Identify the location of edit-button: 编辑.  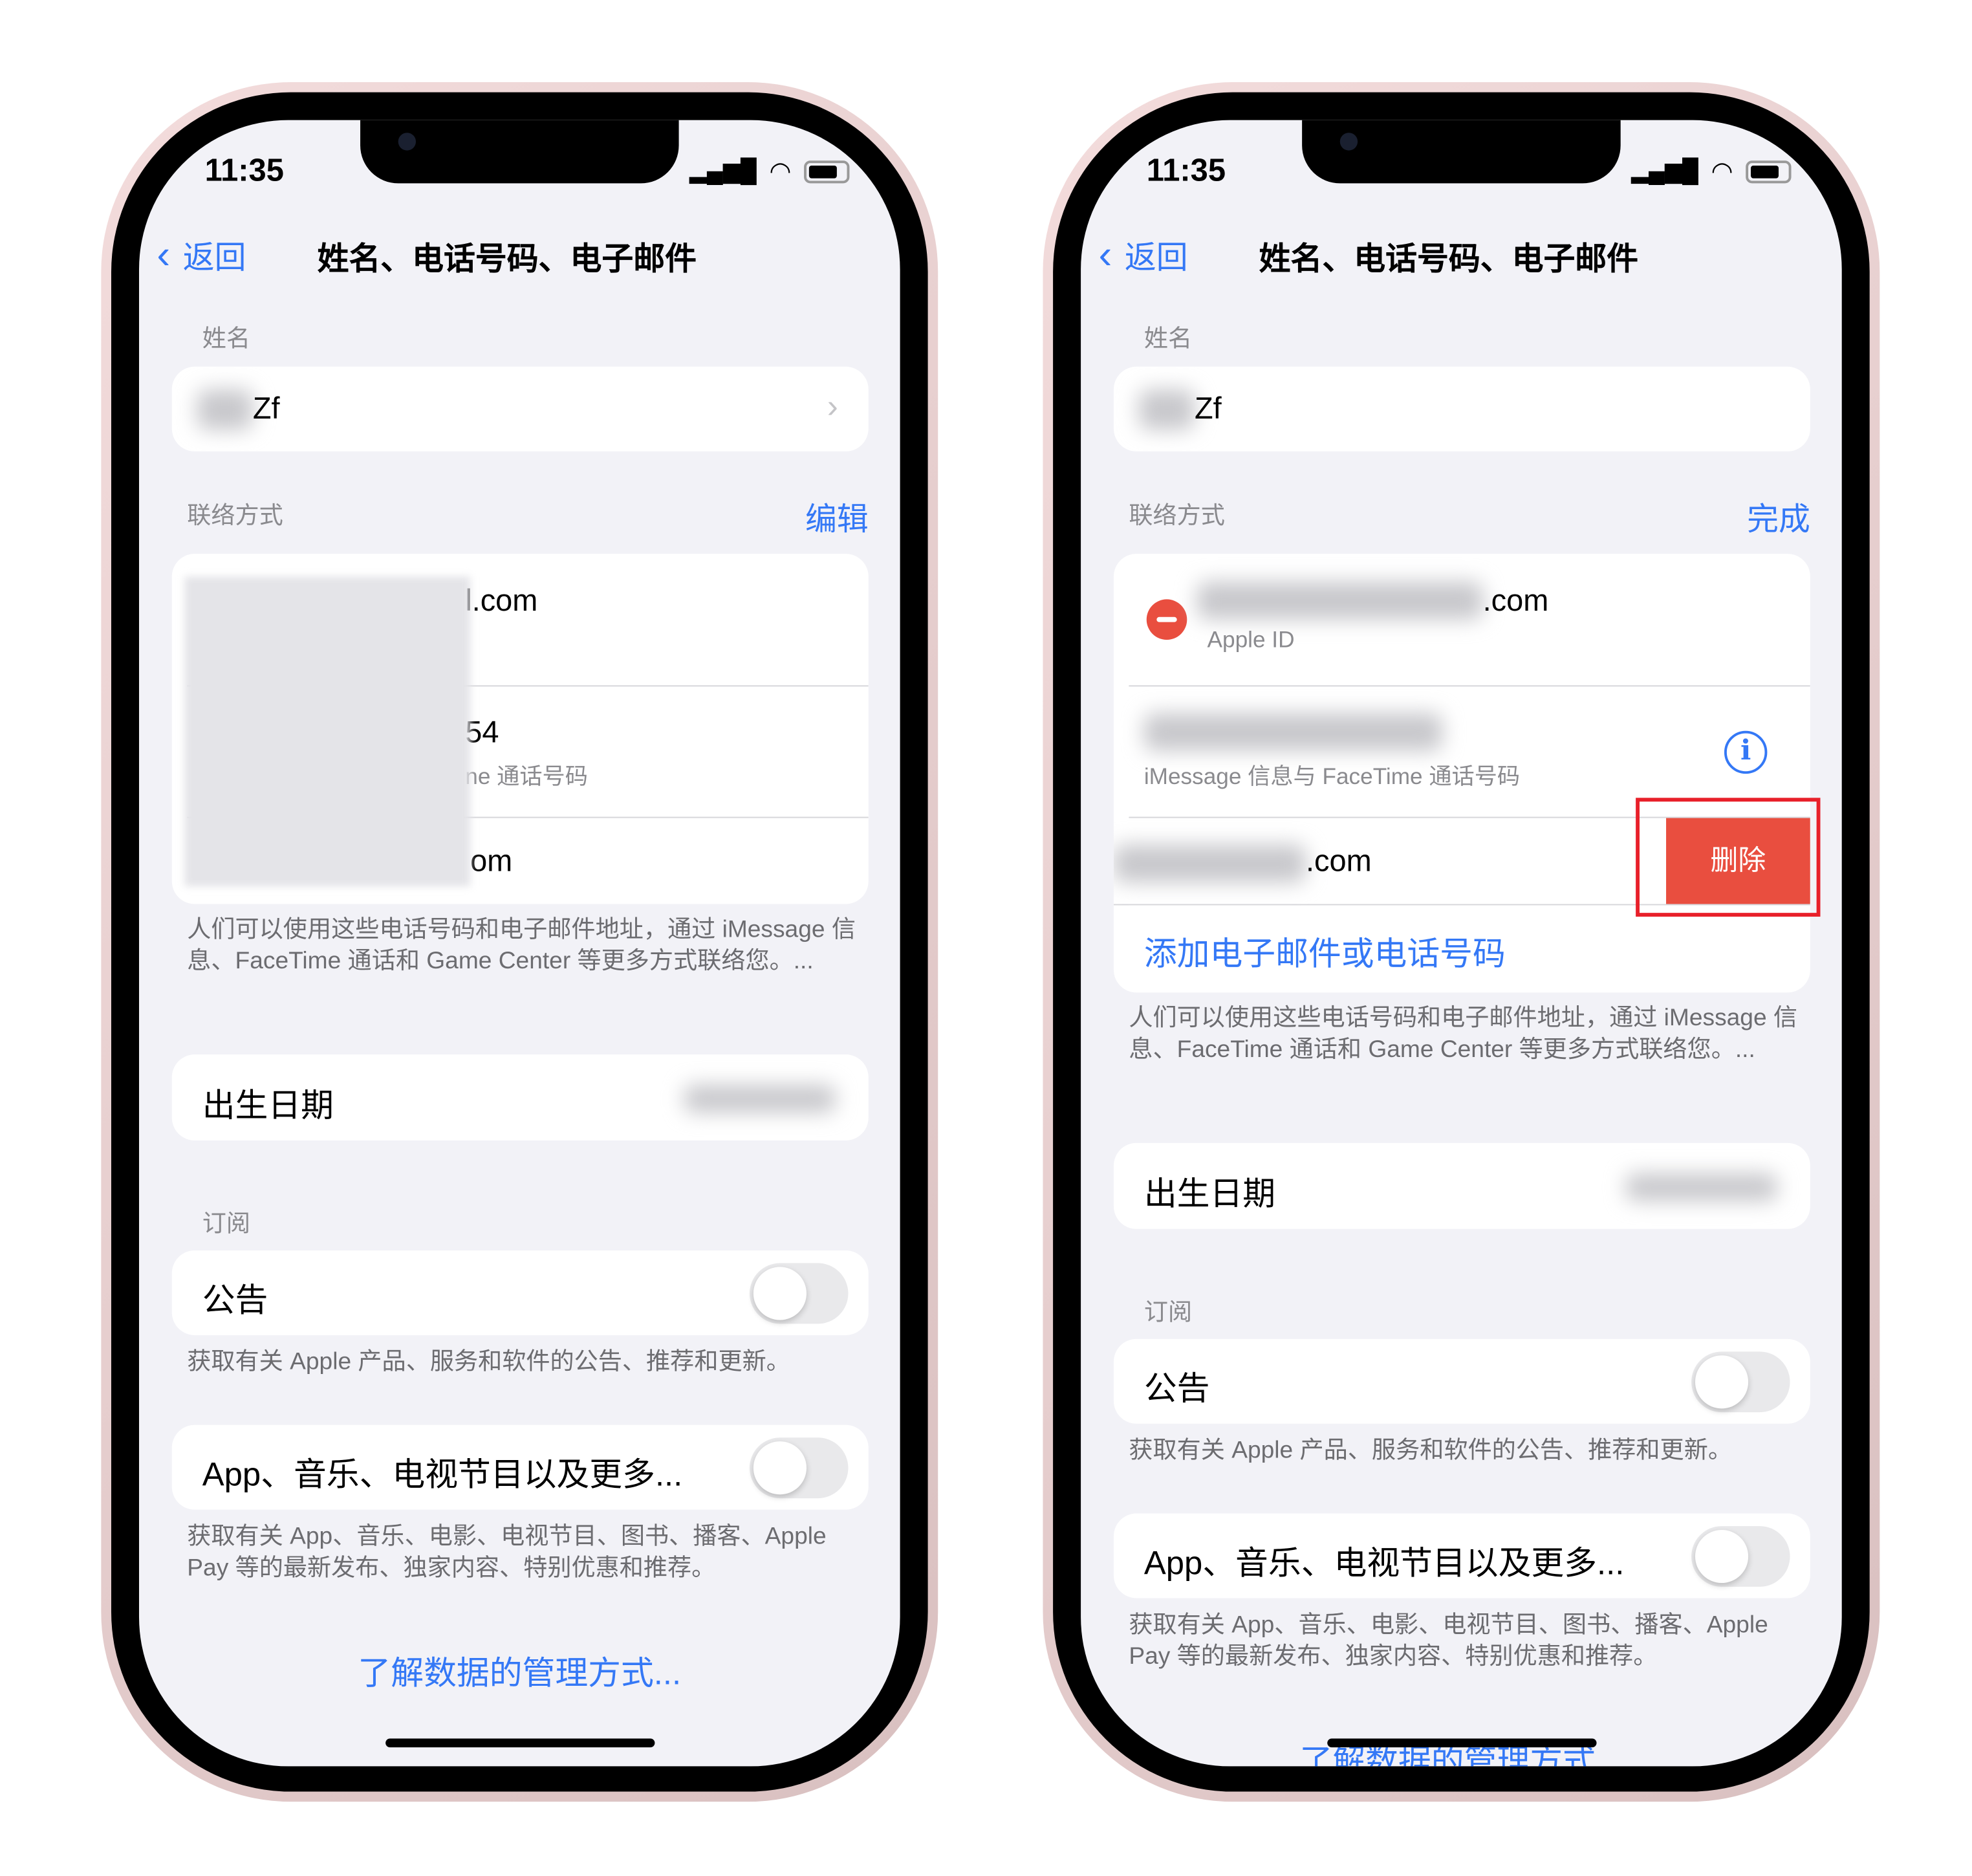
(837, 517).